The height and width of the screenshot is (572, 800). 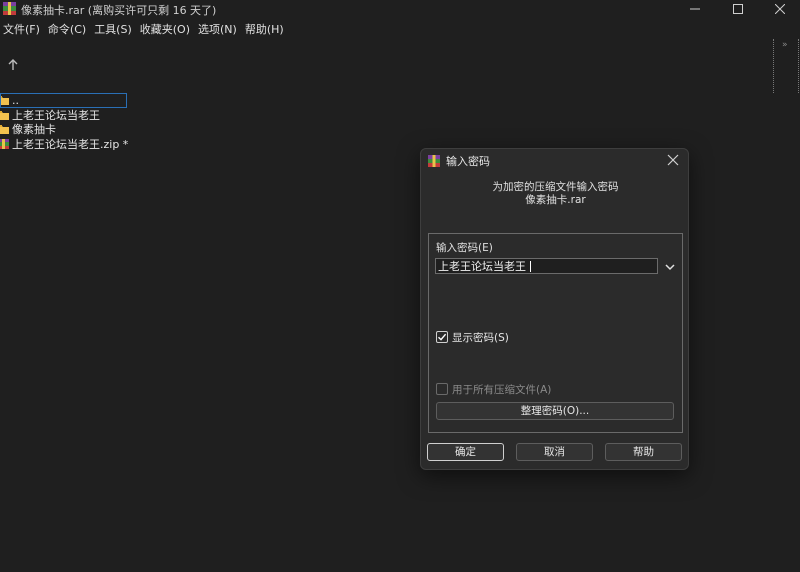 I want to click on dialog-header: 为加密的压缩文件输入密码 像素抽卡.rar, so click(x=555, y=194).